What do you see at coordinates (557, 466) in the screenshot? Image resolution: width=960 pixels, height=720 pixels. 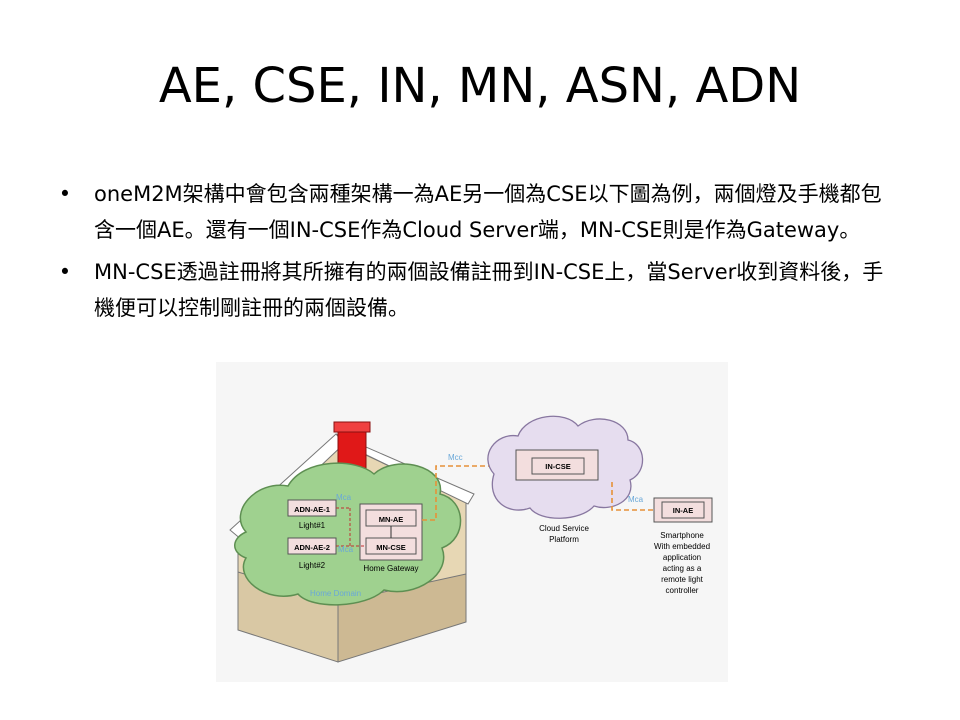 I see `in-cse-label: IN-CSE` at bounding box center [557, 466].